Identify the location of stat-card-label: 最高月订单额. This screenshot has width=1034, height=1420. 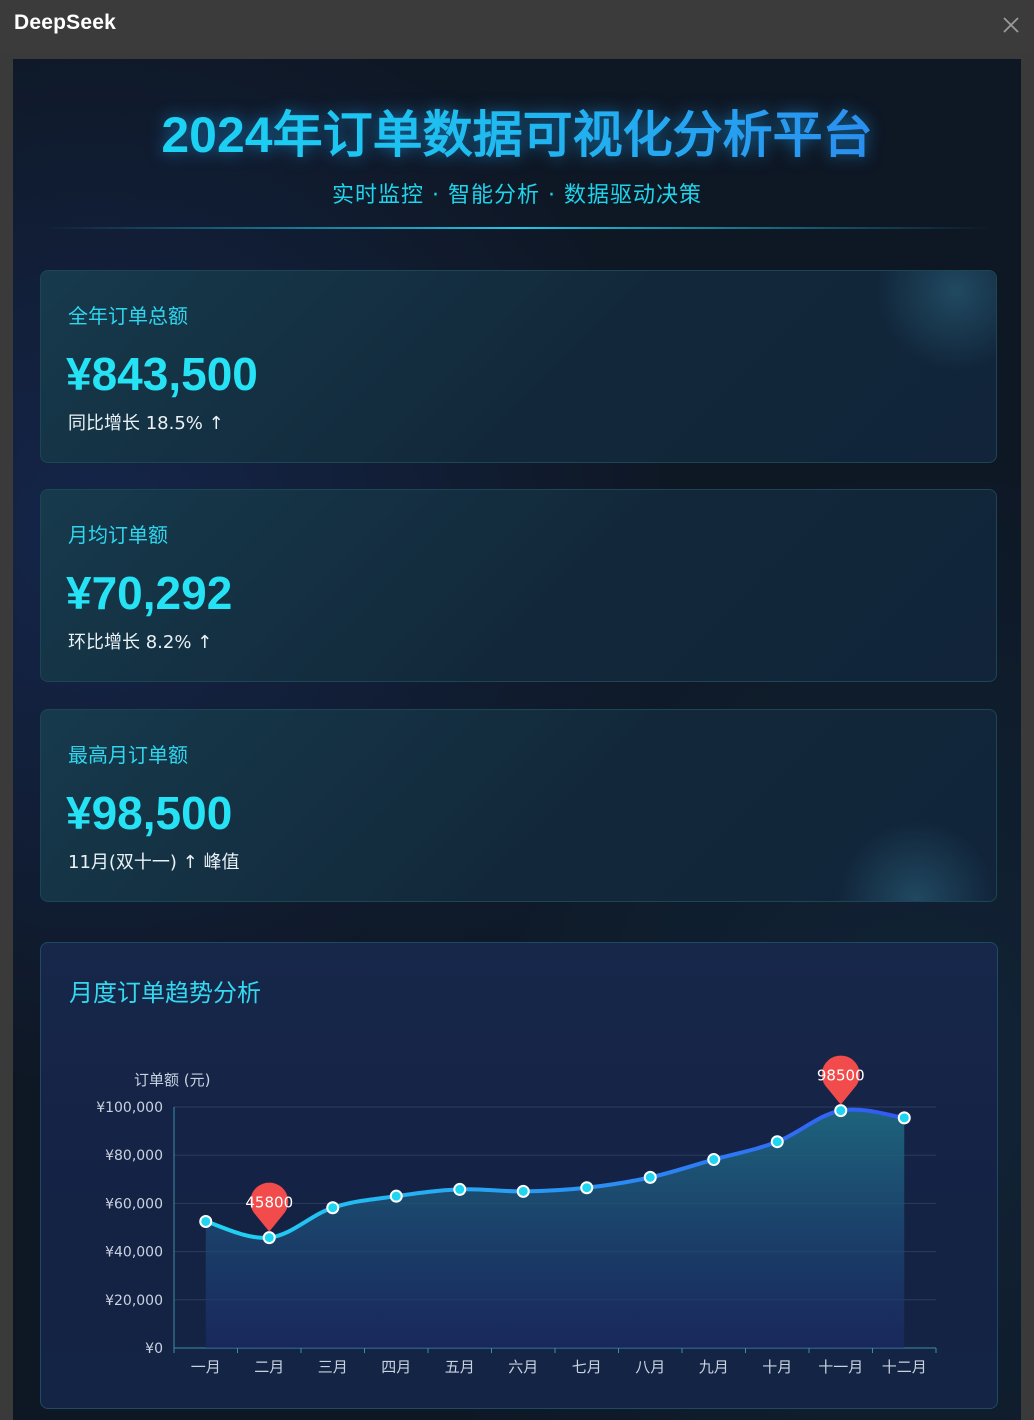
(128, 755).